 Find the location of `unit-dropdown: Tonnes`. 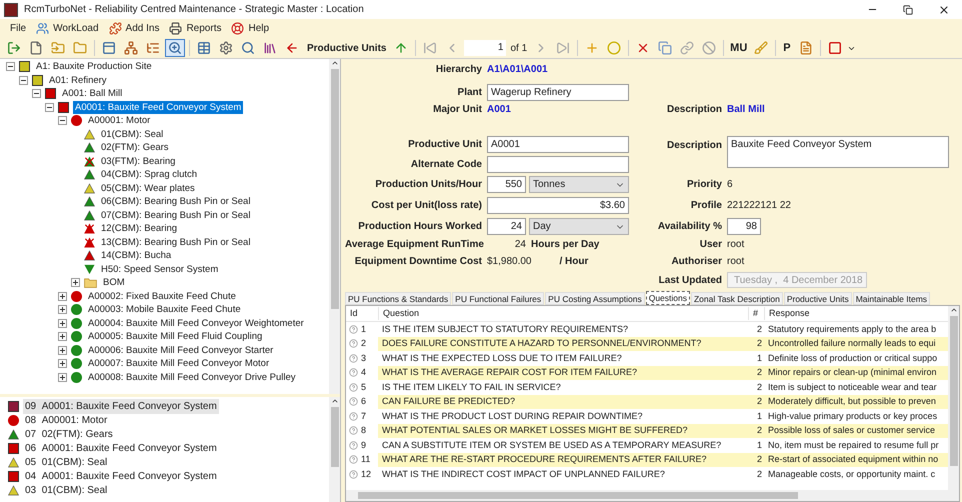

unit-dropdown: Tonnes is located at coordinates (579, 184).